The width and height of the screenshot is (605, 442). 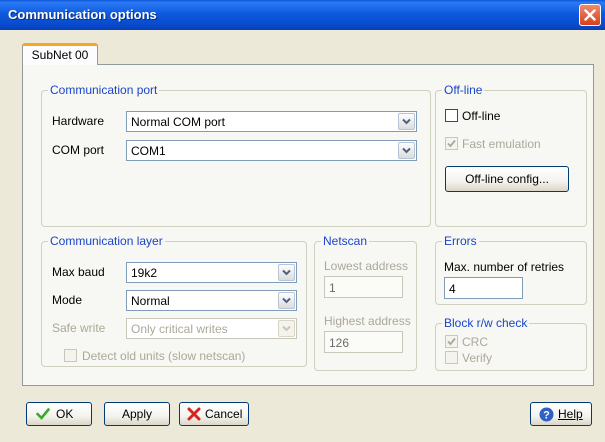 I want to click on close-icon, so click(x=590, y=15).